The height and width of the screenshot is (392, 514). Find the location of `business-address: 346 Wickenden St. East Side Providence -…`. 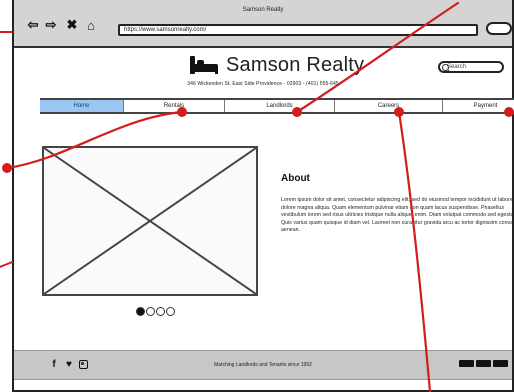

business-address: 346 Wickenden St. East Side Providence -… is located at coordinates (263, 84).